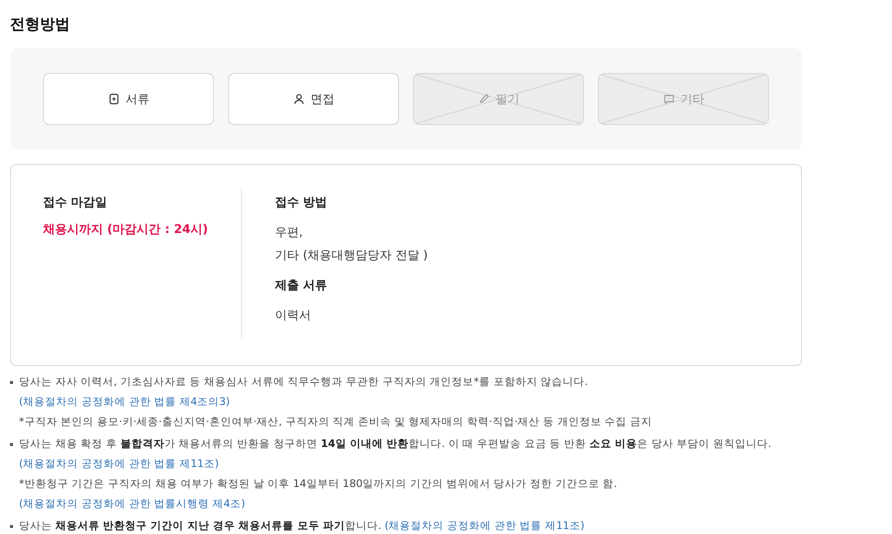  Describe the element at coordinates (304, 392) in the screenshot. I see `note-text: 당사는 자사 이력서, 기초심사자료 등 채용심사 서류에 직무수행과 무관한 구직자의 개인정보*를 포함하지 않습니다. (채용절차의 공정화에 관한 법률 제4조의3)` at that location.